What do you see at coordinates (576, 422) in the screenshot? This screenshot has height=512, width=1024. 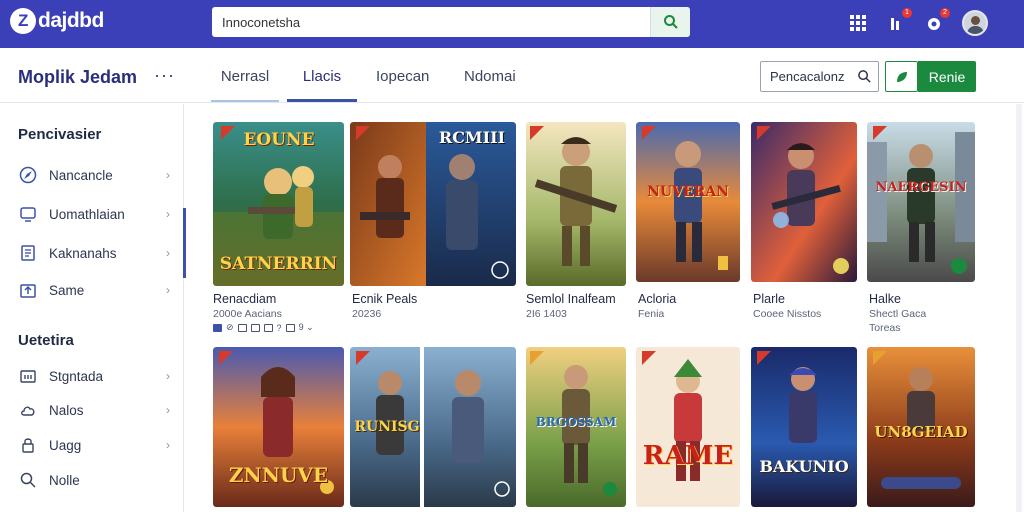 I see `cover-title-bottom: BRGOSSAM` at bounding box center [576, 422].